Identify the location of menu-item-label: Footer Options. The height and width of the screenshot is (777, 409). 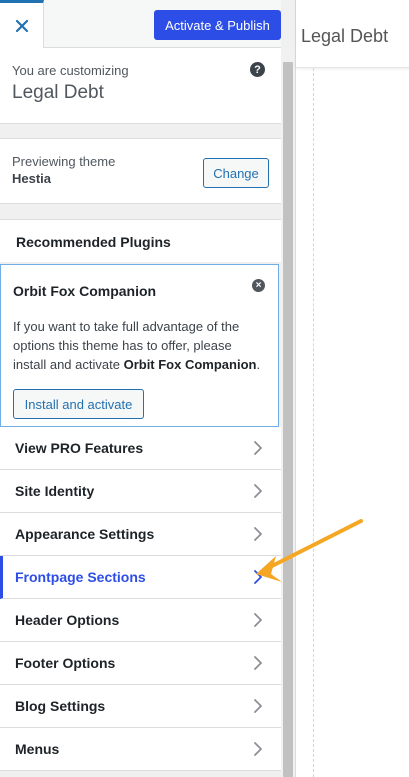
(65, 663).